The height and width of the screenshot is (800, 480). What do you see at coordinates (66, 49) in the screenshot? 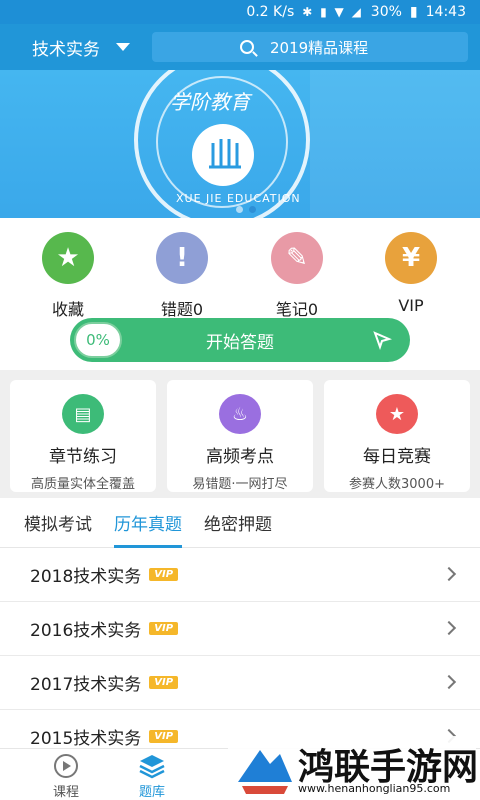
I see `subject-label: 技术实务` at bounding box center [66, 49].